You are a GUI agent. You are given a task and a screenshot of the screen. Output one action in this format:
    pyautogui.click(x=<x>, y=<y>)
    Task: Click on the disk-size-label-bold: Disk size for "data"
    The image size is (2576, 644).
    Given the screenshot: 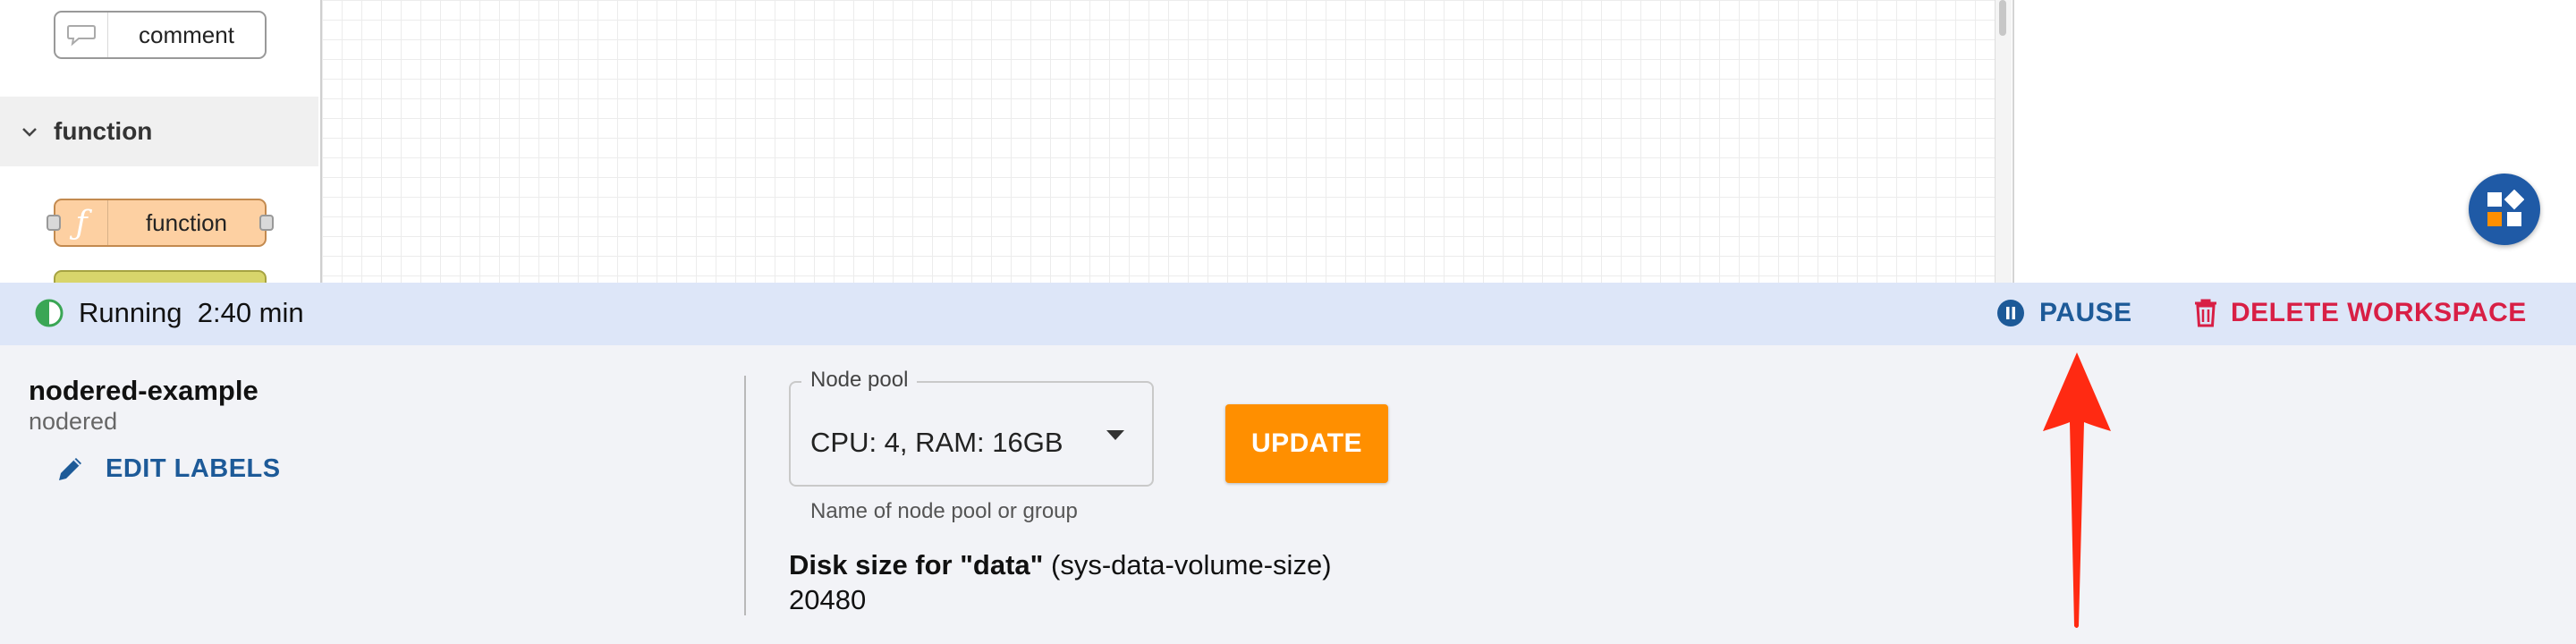 What is the action you would take?
    pyautogui.click(x=916, y=564)
    